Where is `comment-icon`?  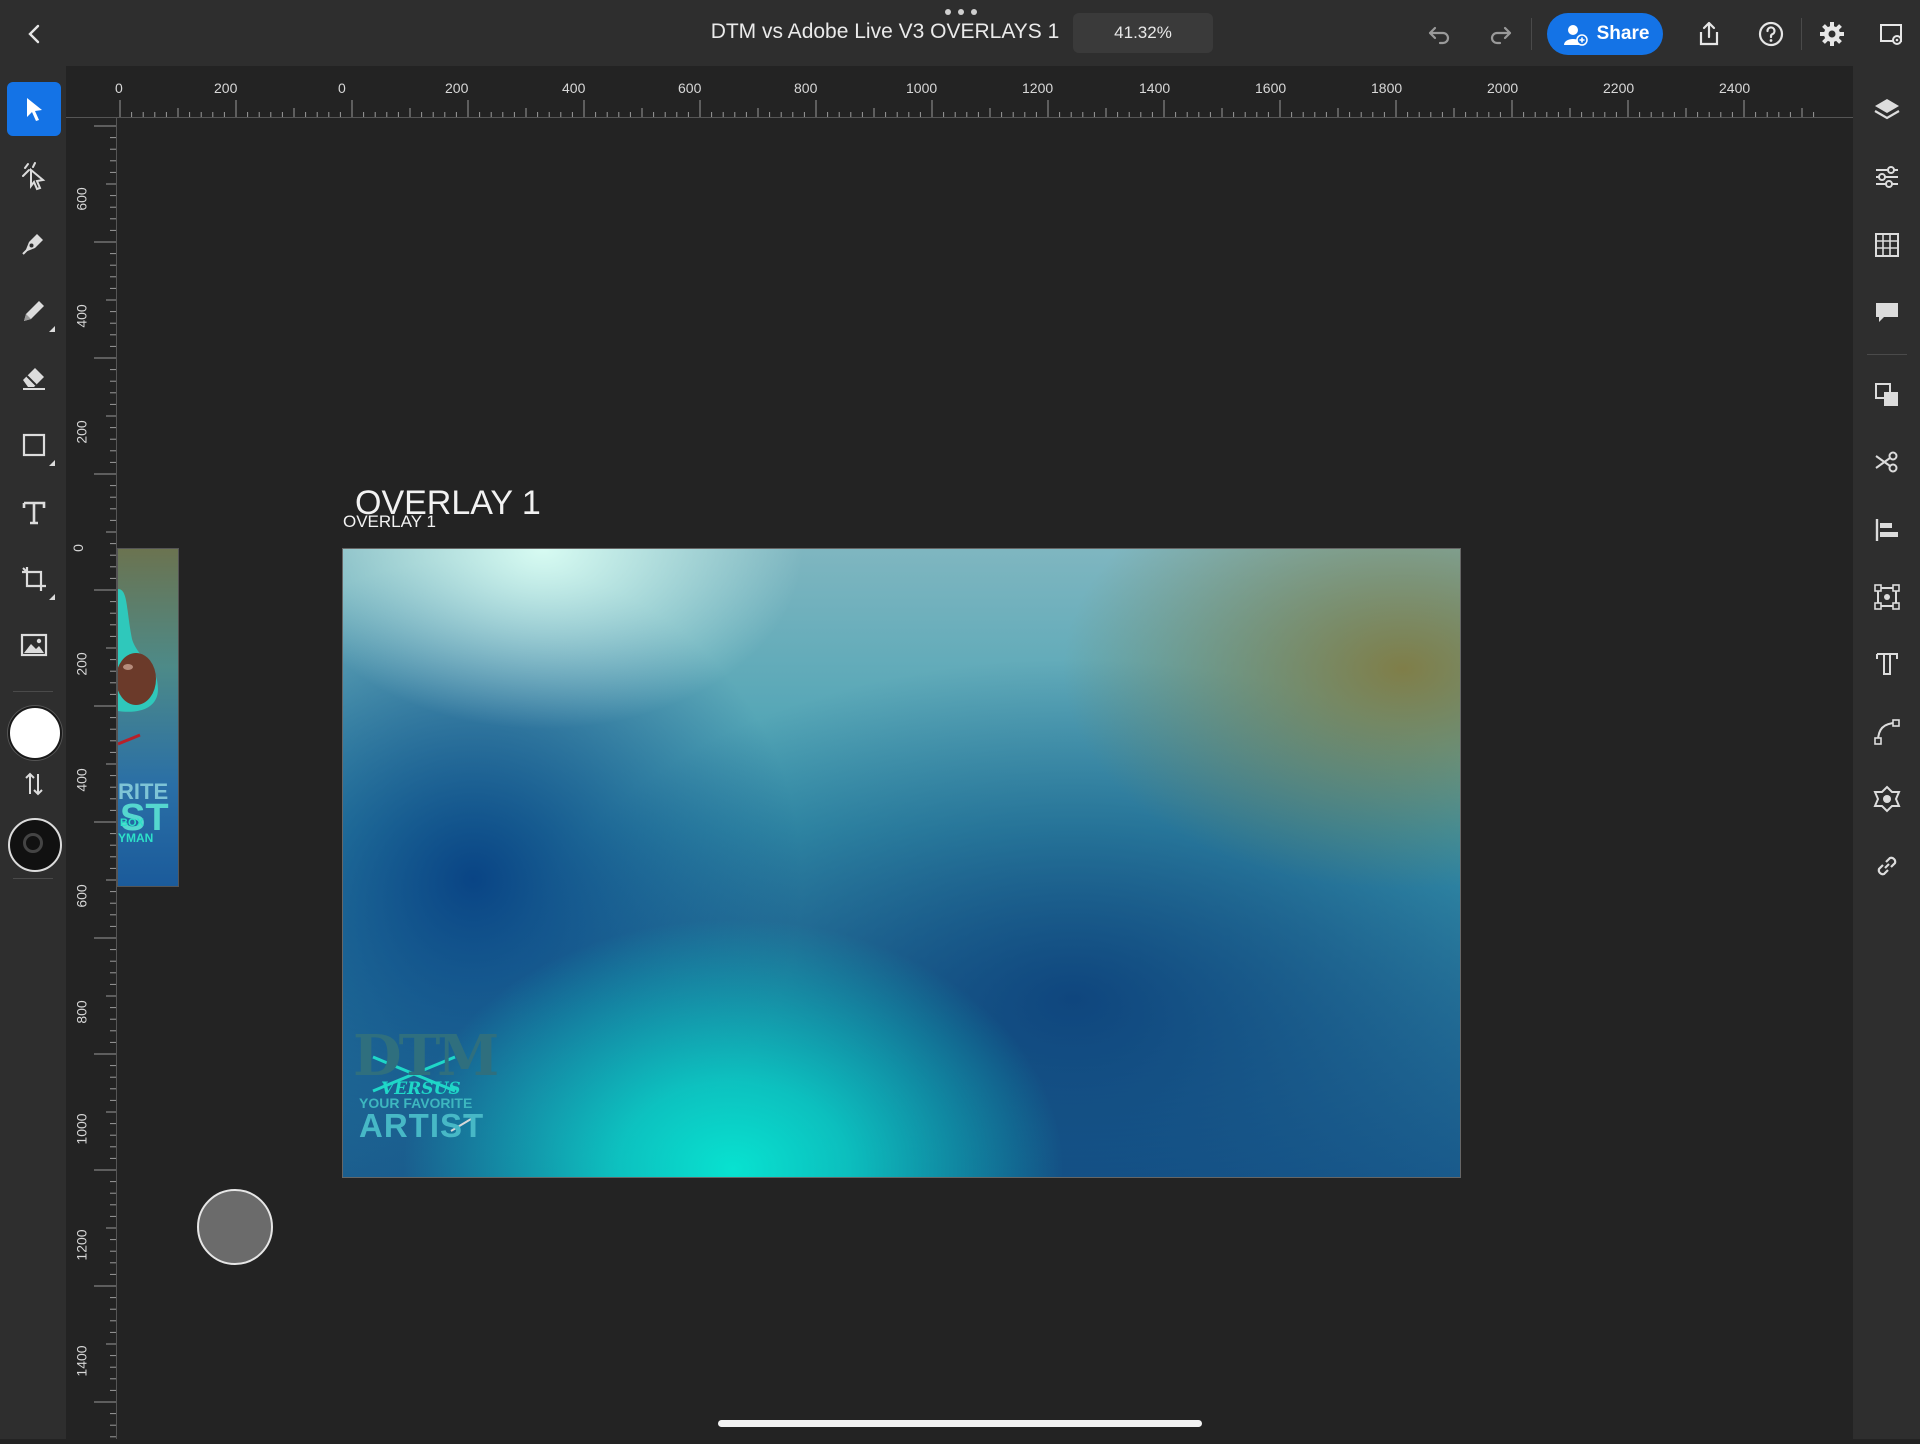
comment-icon is located at coordinates (1887, 312).